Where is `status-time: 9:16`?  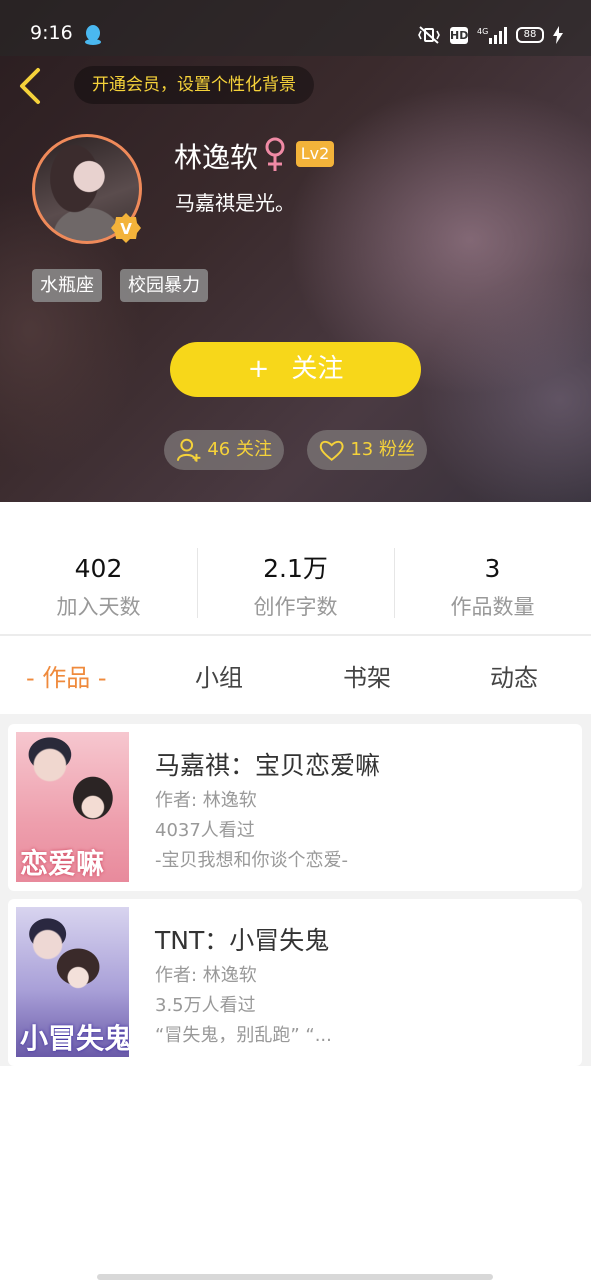
status-time: 9:16 is located at coordinates (51, 33).